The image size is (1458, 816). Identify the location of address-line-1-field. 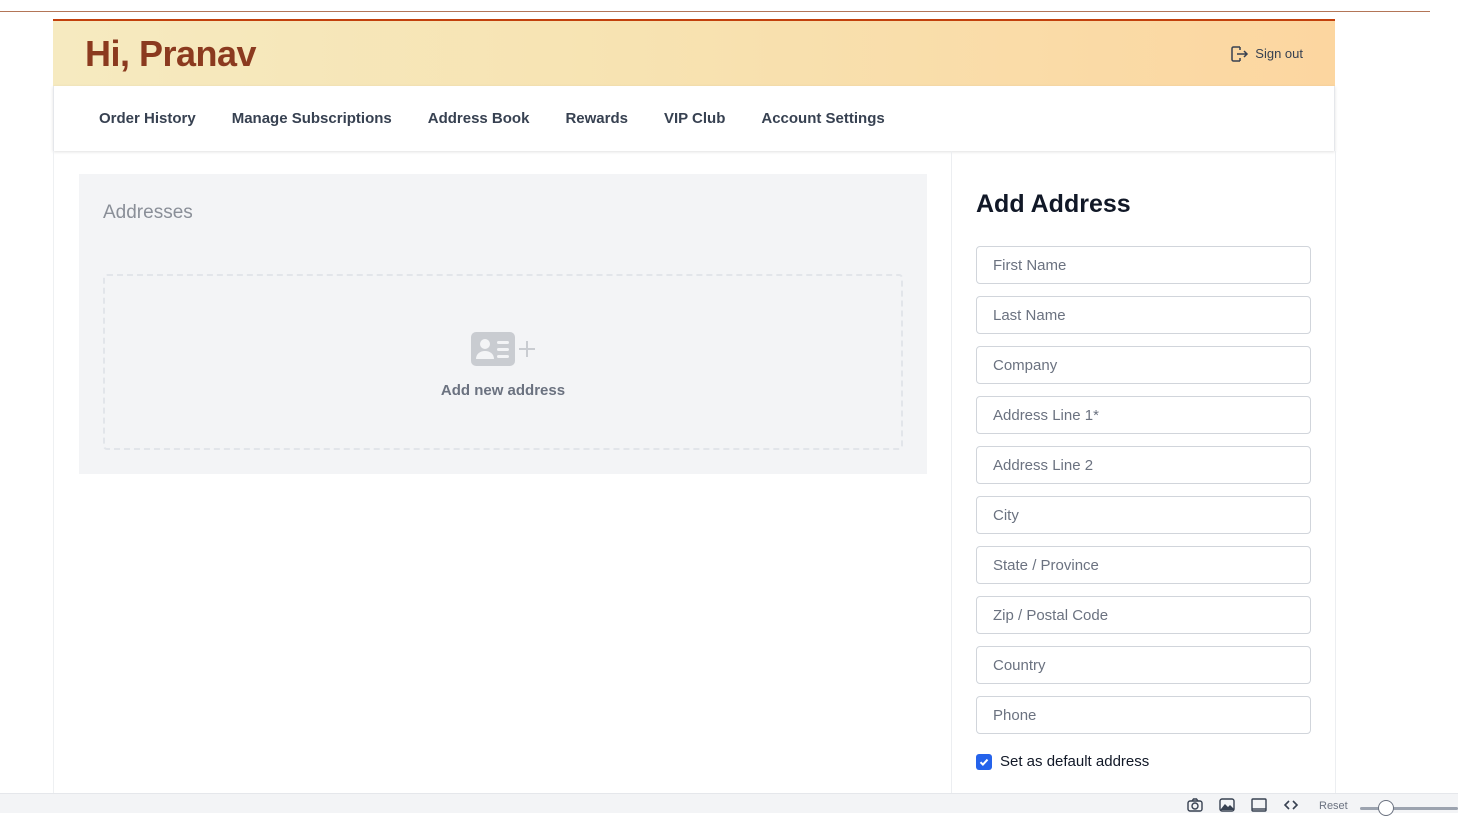
(1143, 415).